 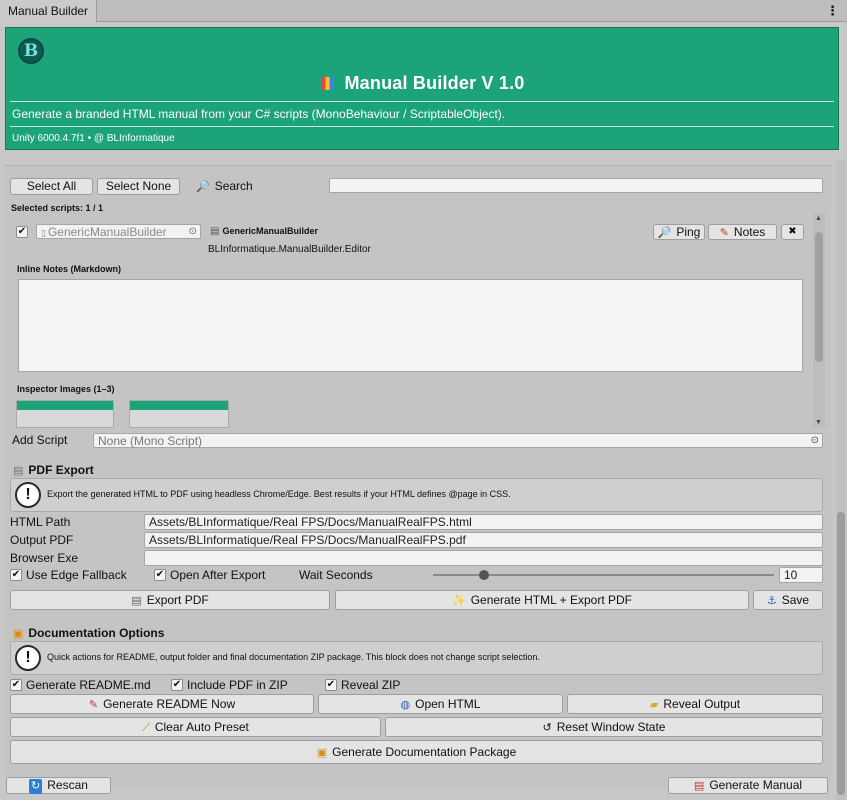 I want to click on pencil-icon: ✎, so click(x=724, y=233).